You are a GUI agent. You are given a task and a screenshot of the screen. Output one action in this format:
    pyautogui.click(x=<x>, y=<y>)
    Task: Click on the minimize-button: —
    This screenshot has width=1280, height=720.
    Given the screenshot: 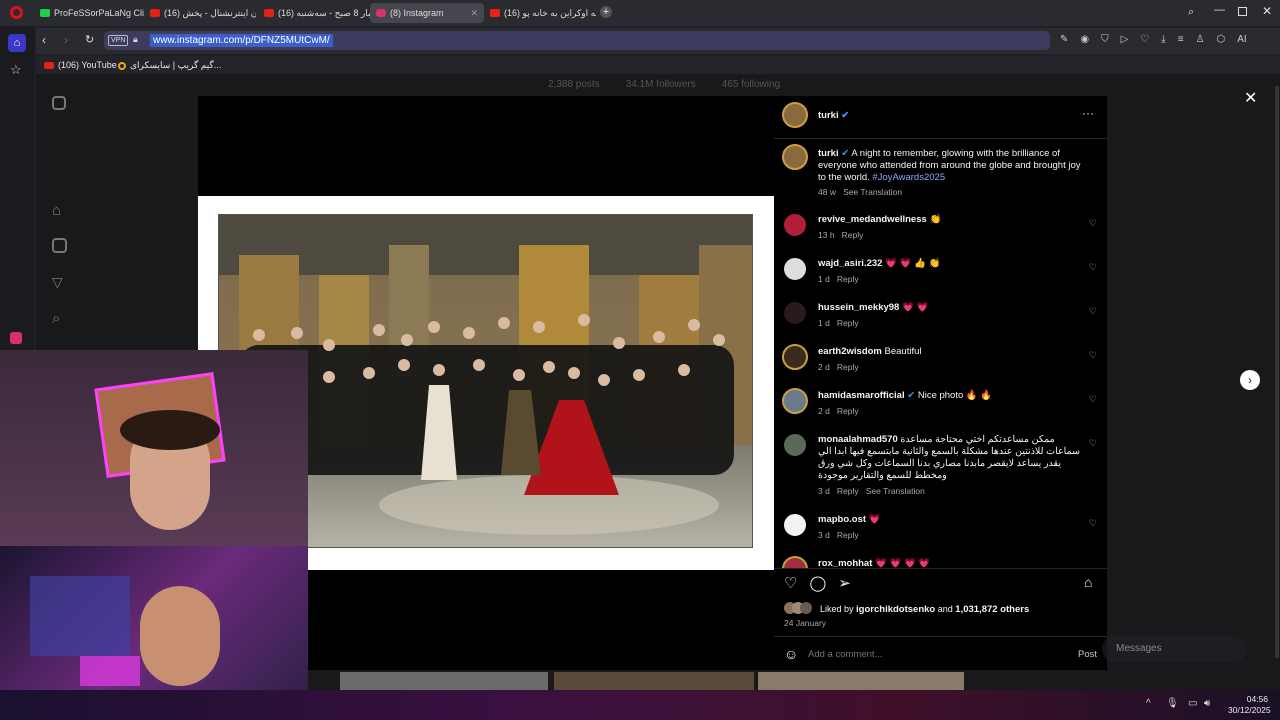 What is the action you would take?
    pyautogui.click(x=1219, y=10)
    